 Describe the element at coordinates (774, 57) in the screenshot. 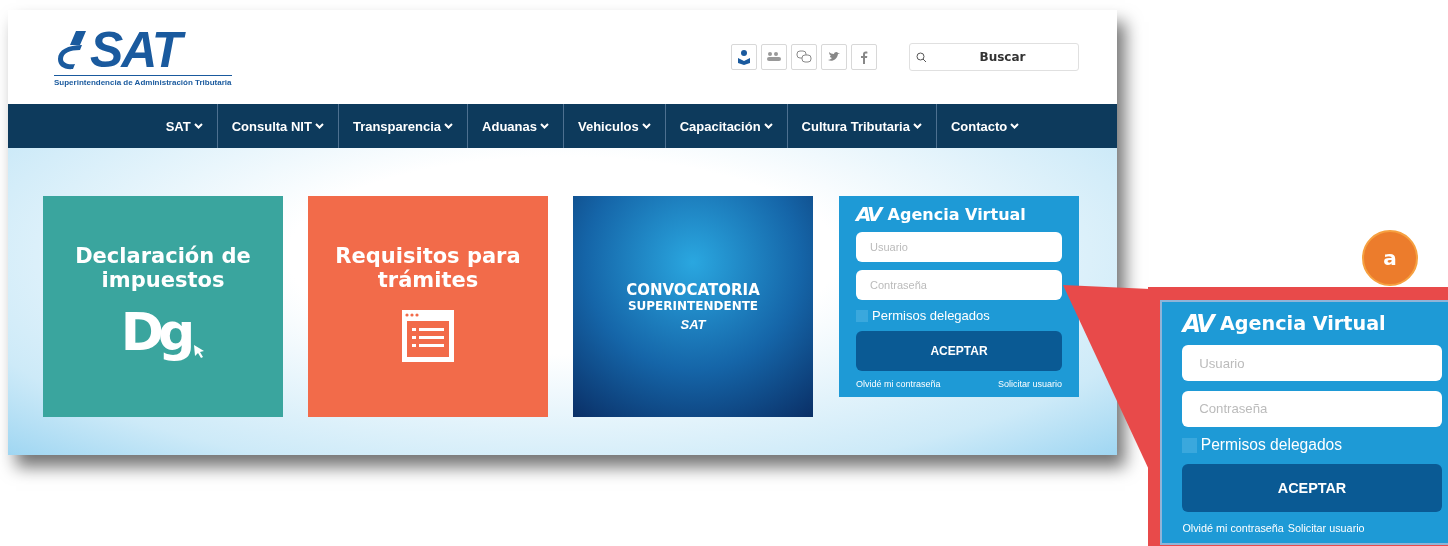

I see `group-icon` at that location.